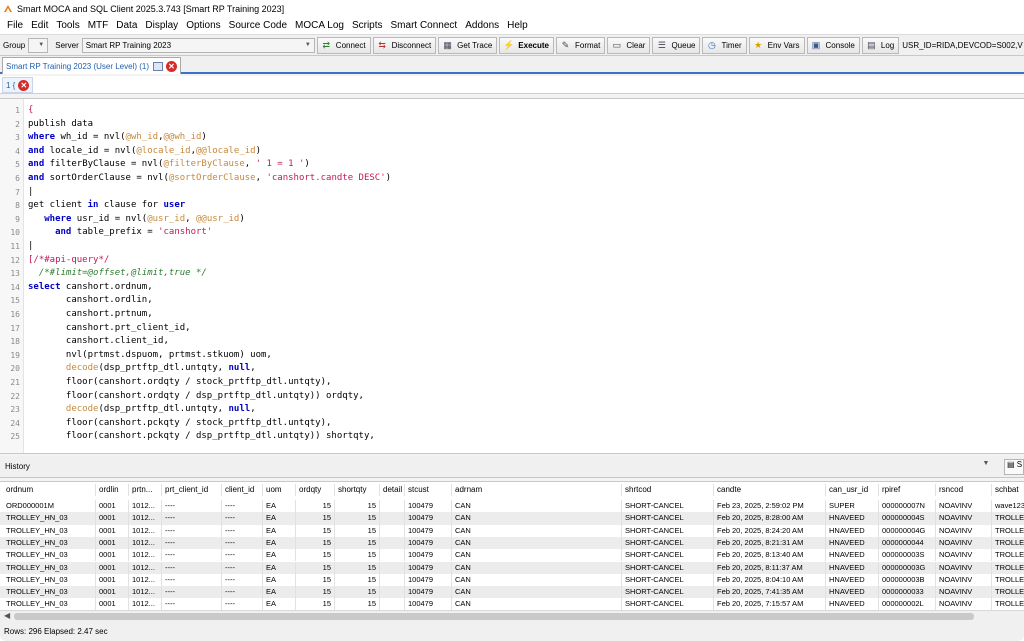 The image size is (1024, 641). I want to click on server-select: Smart RP Training 2023 ▼, so click(198, 45).